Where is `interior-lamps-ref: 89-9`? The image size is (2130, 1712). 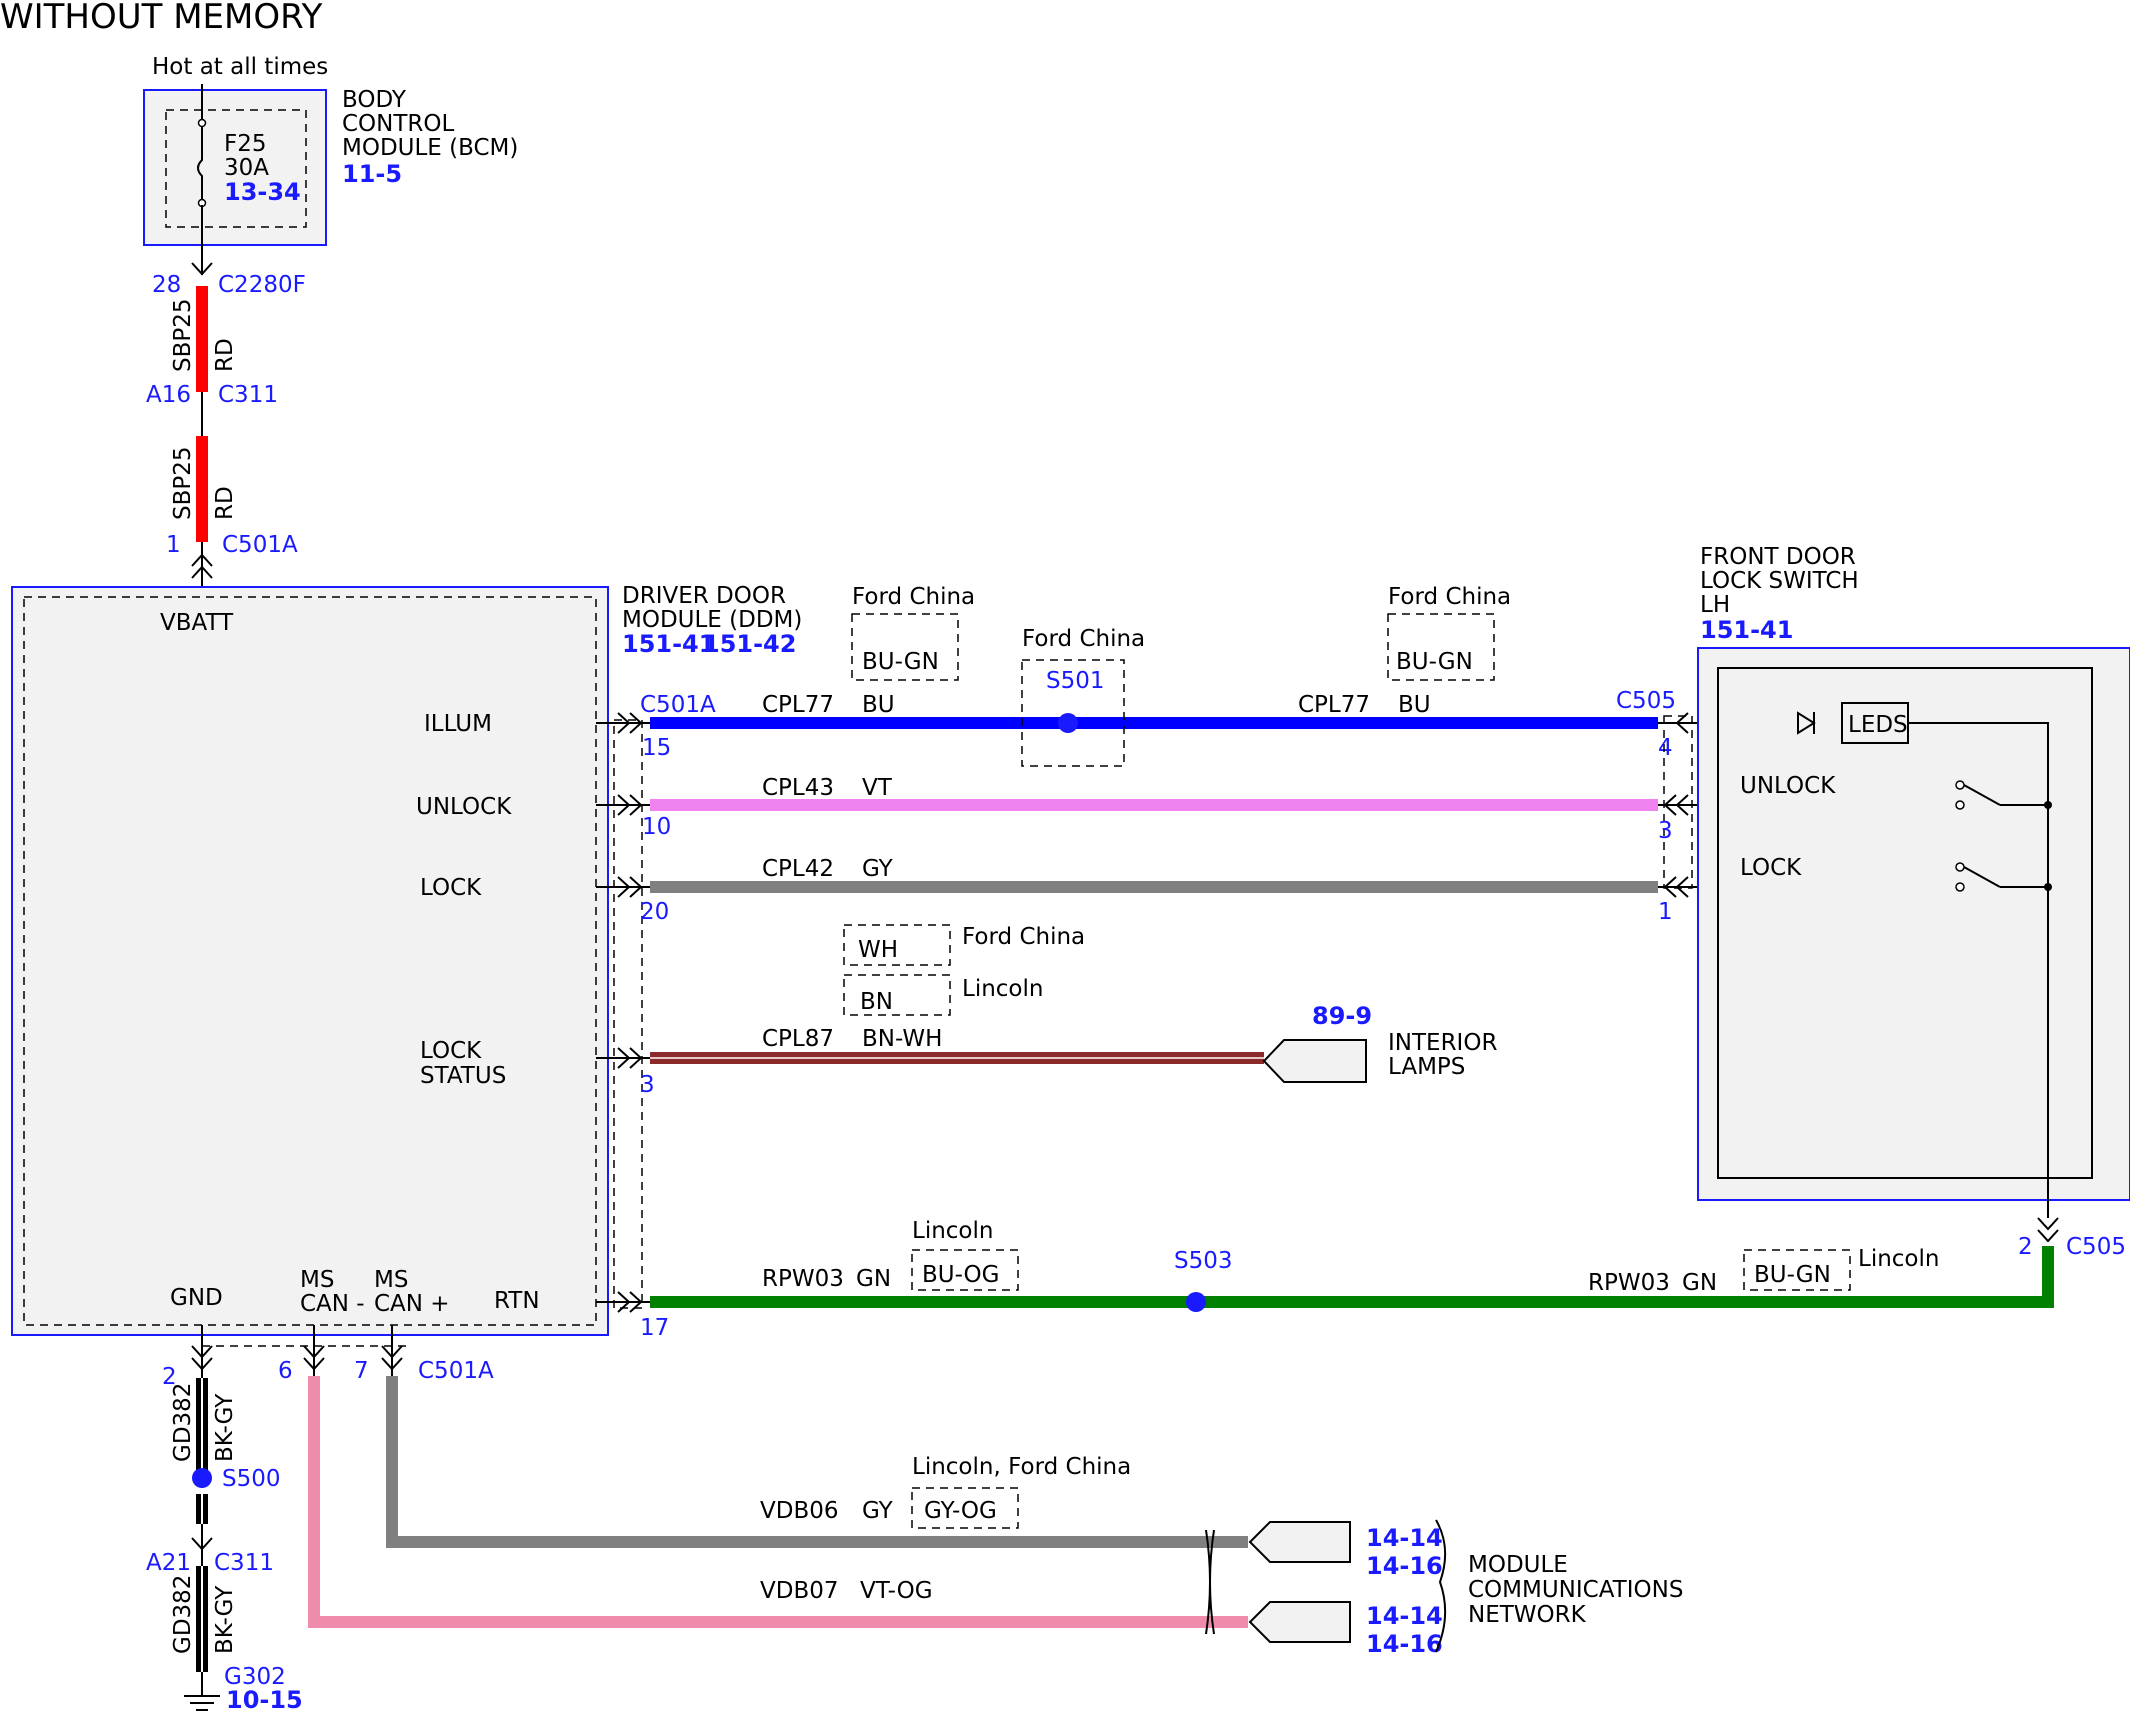 interior-lamps-ref: 89-9 is located at coordinates (1342, 1016).